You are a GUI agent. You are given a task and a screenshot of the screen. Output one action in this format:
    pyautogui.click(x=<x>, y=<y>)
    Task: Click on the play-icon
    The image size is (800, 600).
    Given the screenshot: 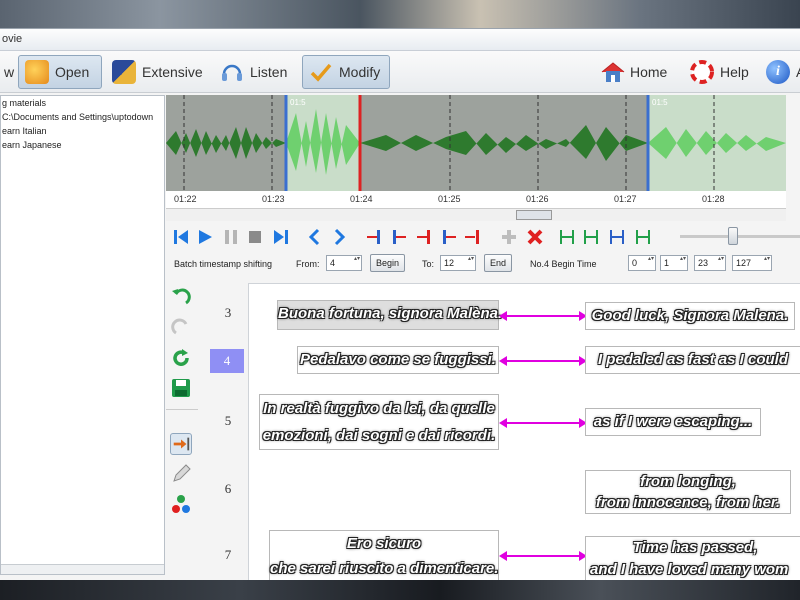 What is the action you would take?
    pyautogui.click(x=205, y=237)
    